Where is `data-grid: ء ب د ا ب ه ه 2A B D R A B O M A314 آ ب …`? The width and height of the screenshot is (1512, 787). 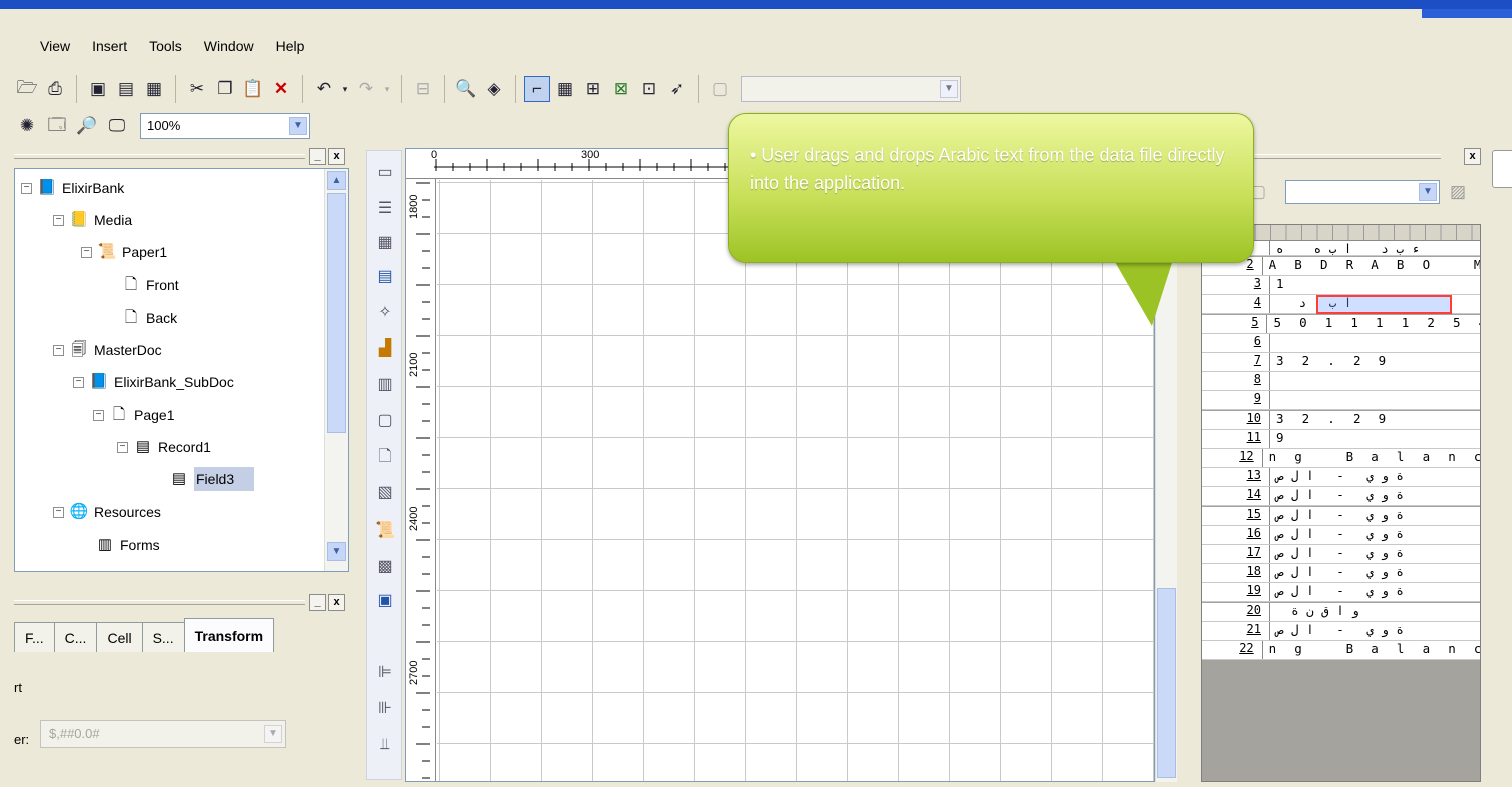 data-grid: ء ب د ا ب ه ه 2A B D R A B O M A314 آ ب … is located at coordinates (1341, 503).